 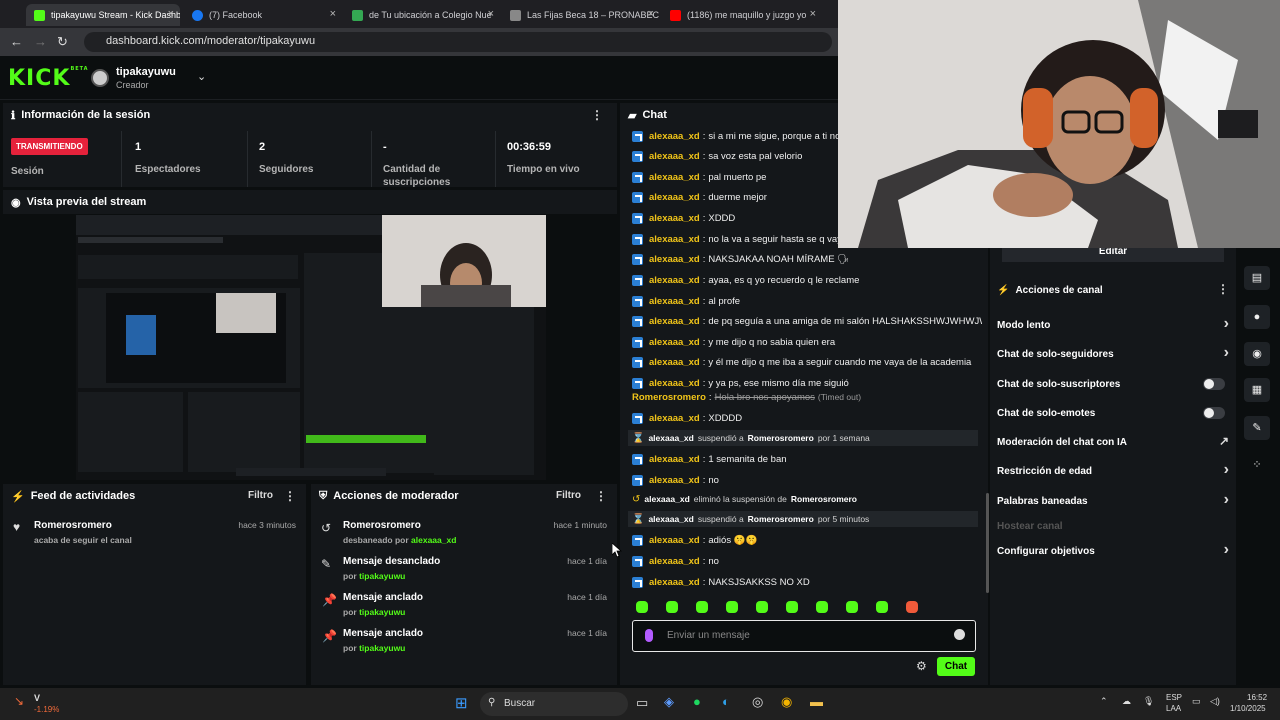 What do you see at coordinates (311, 347) in the screenshot?
I see `stream-preview-video` at bounding box center [311, 347].